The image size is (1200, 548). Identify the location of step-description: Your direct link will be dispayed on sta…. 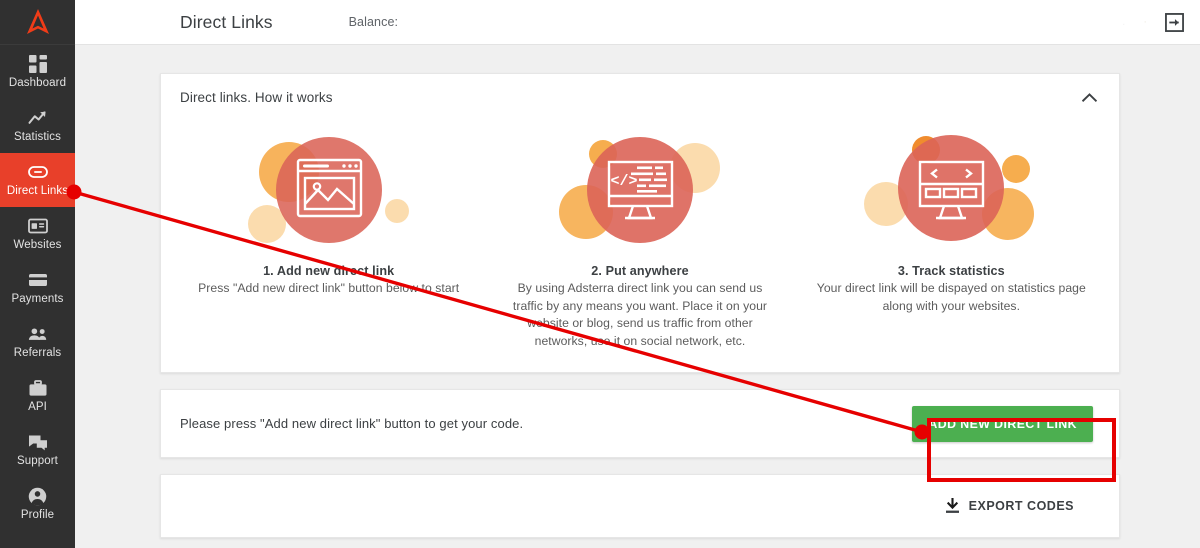
(951, 297).